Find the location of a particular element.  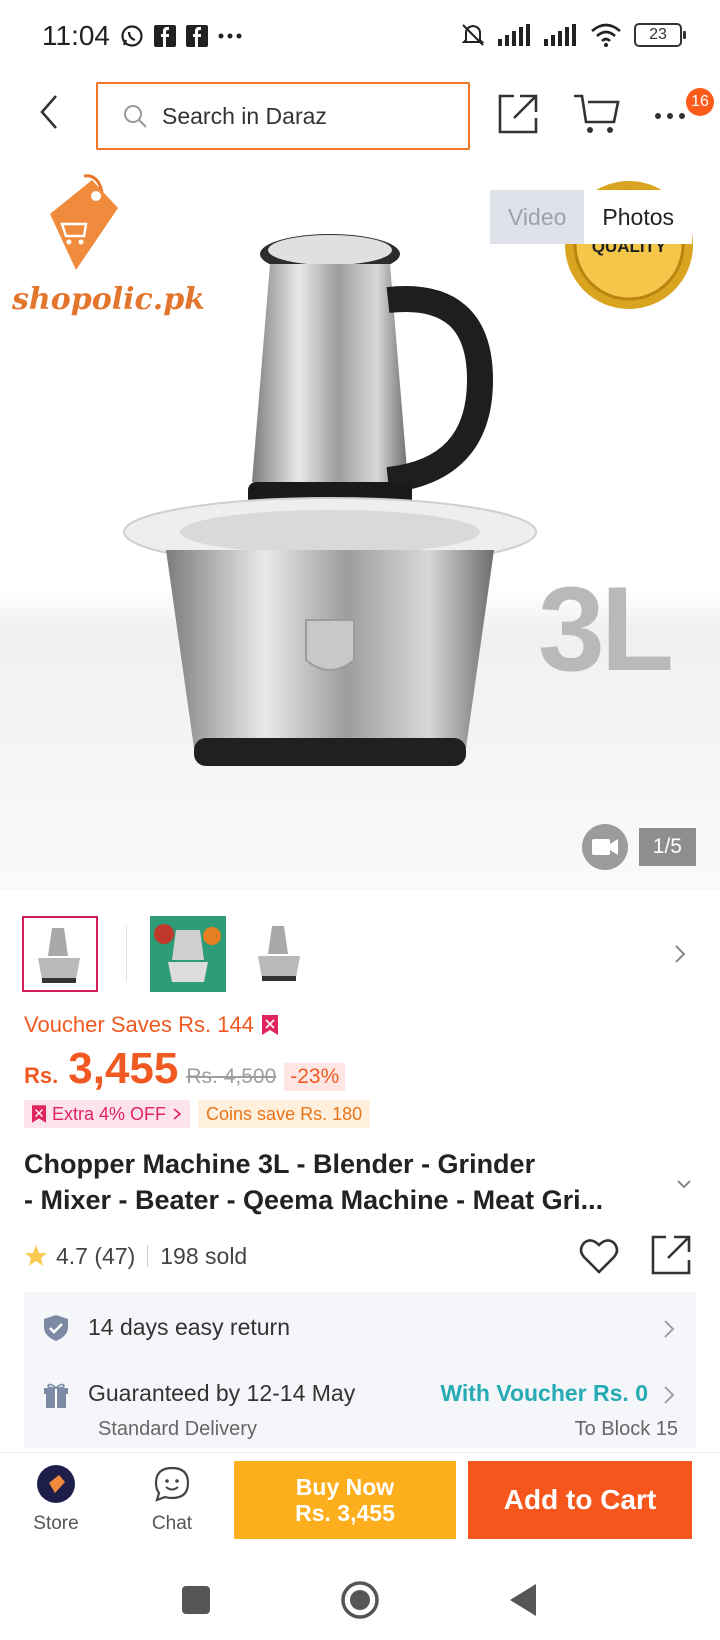

coins-save-text: Coins save Rs. 180 is located at coordinates (284, 1114).